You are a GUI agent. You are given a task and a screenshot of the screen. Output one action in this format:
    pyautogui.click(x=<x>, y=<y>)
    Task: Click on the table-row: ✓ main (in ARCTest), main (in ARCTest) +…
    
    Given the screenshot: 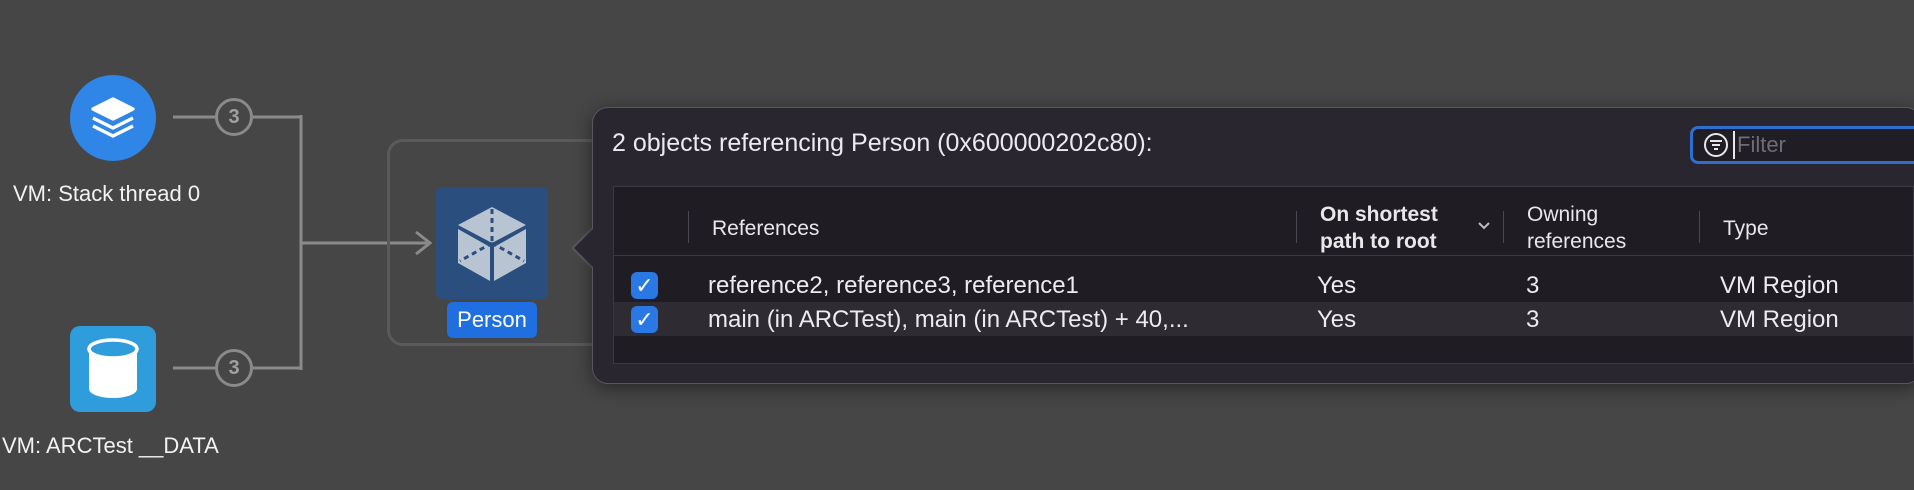 What is the action you would take?
    pyautogui.click(x=1263, y=319)
    